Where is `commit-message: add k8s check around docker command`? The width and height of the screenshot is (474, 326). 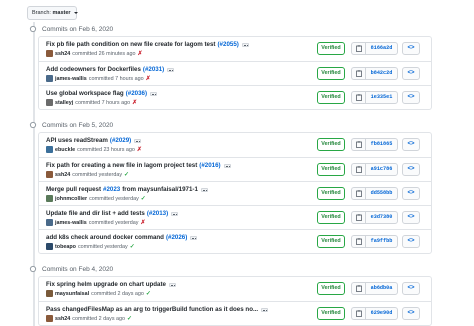 commit-message: add k8s check around docker command is located at coordinates (105, 237).